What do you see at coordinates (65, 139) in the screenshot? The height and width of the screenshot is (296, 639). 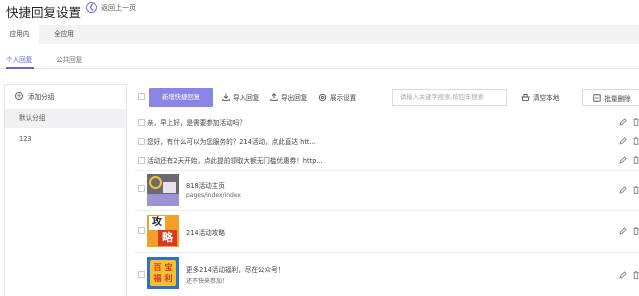 I see `group-item-123: 123` at bounding box center [65, 139].